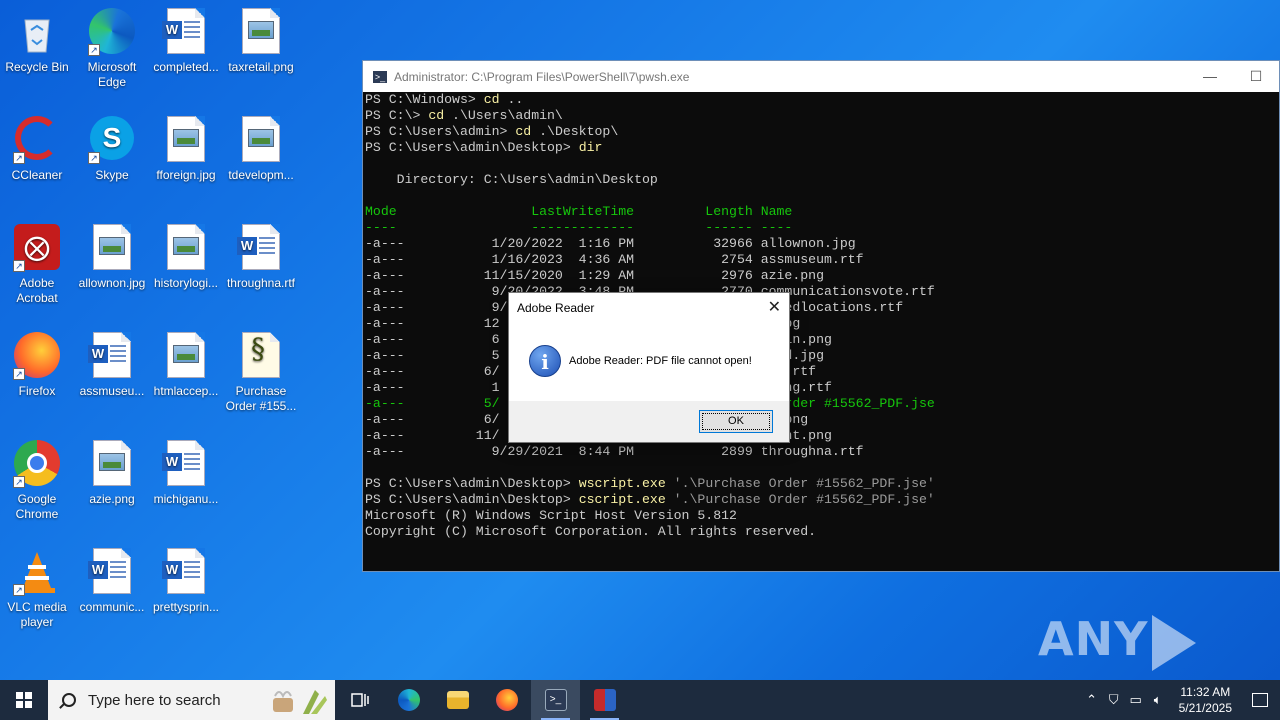 The image size is (1280, 720). What do you see at coordinates (37, 41) in the screenshot?
I see `desktop-icon: Recycle Bin` at bounding box center [37, 41].